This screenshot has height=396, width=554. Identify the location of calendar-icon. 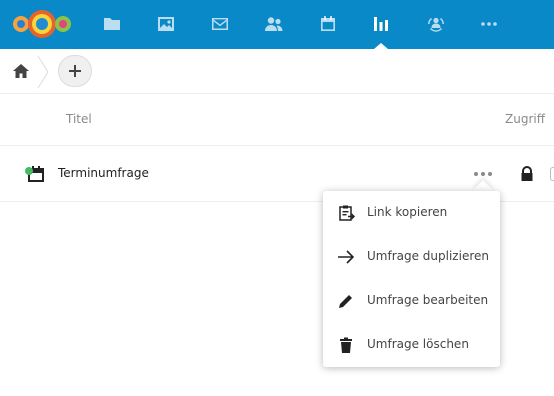
(328, 24).